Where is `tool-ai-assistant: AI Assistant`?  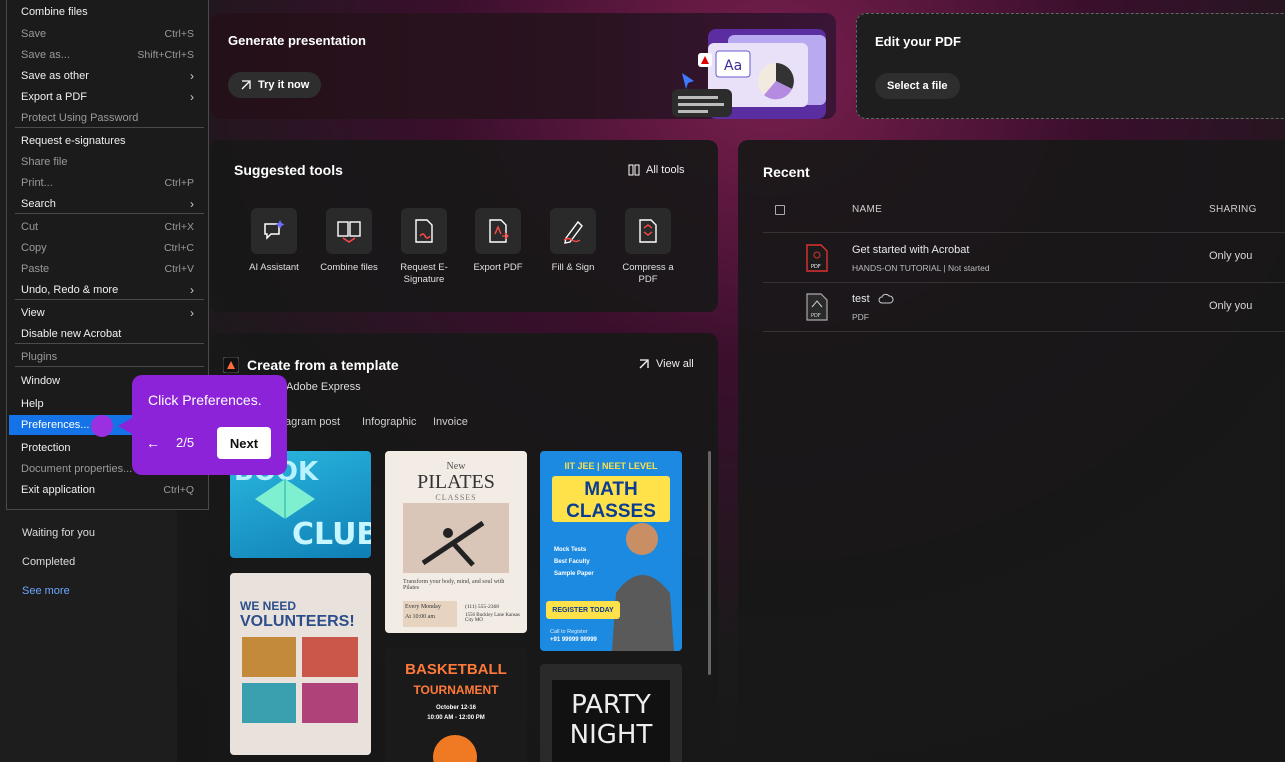 tool-ai-assistant: AI Assistant is located at coordinates (274, 241).